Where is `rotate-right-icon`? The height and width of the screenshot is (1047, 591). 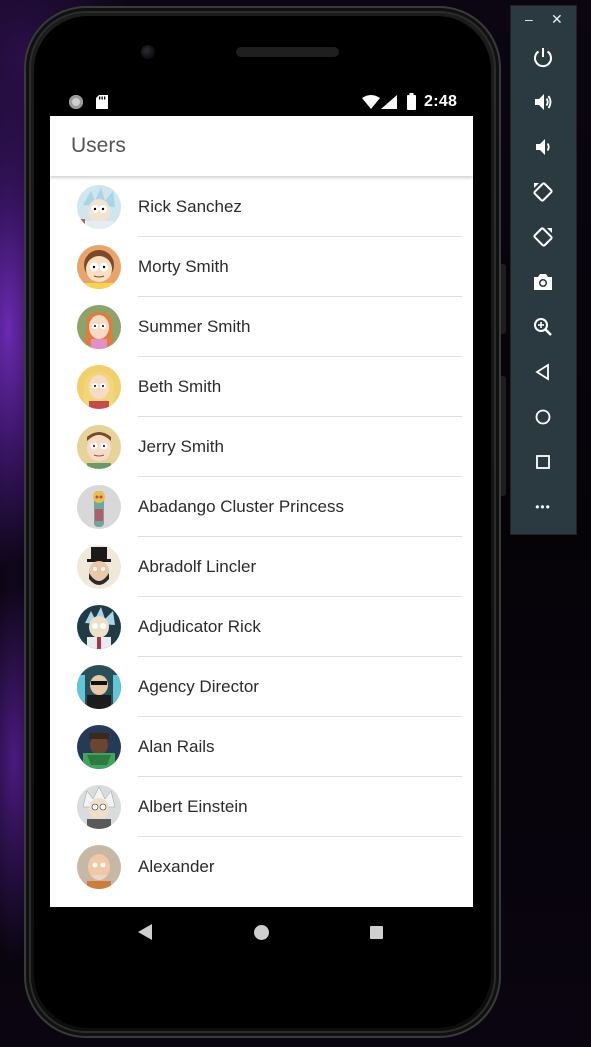 rotate-right-icon is located at coordinates (543, 237).